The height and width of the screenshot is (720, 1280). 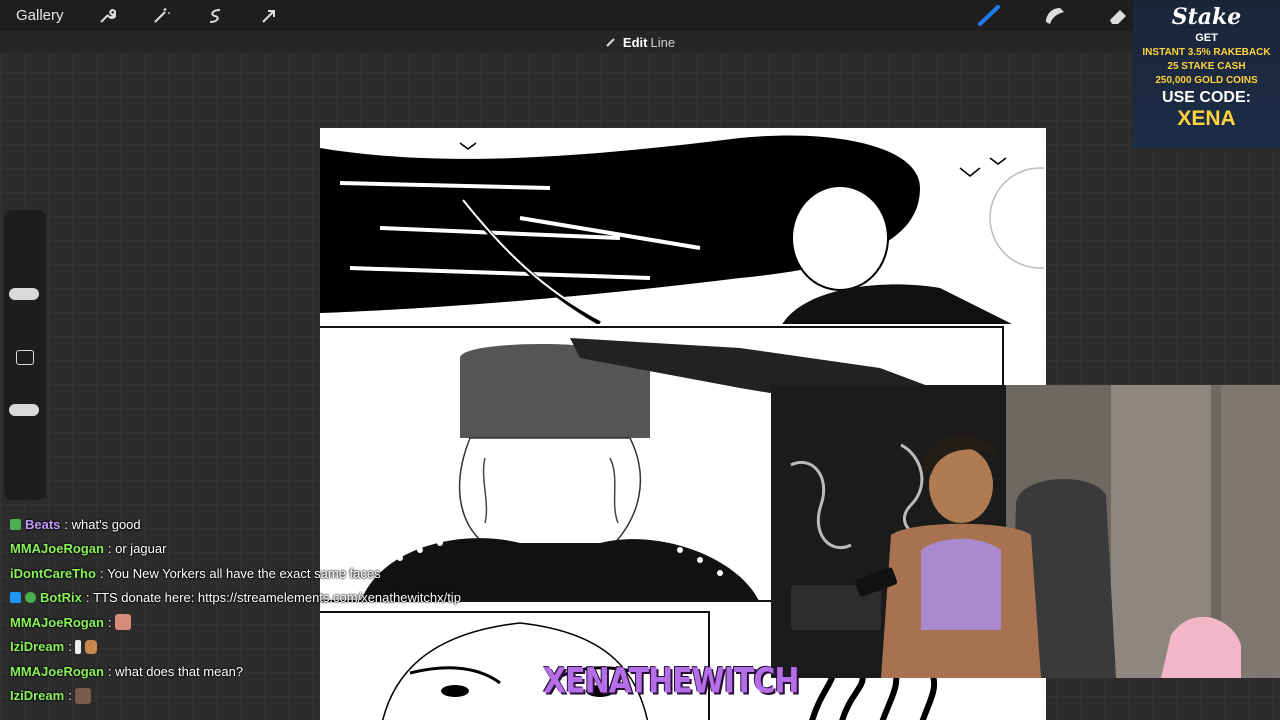 I want to click on chat-message: MMAJoeRogan : what does that mean?, so click(x=270, y=671).